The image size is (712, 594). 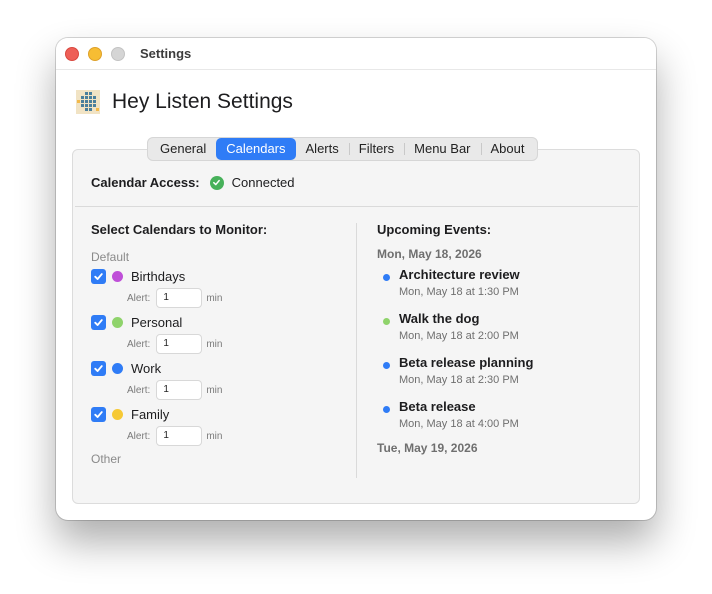 What do you see at coordinates (437, 406) in the screenshot?
I see `event-title: Beta release` at bounding box center [437, 406].